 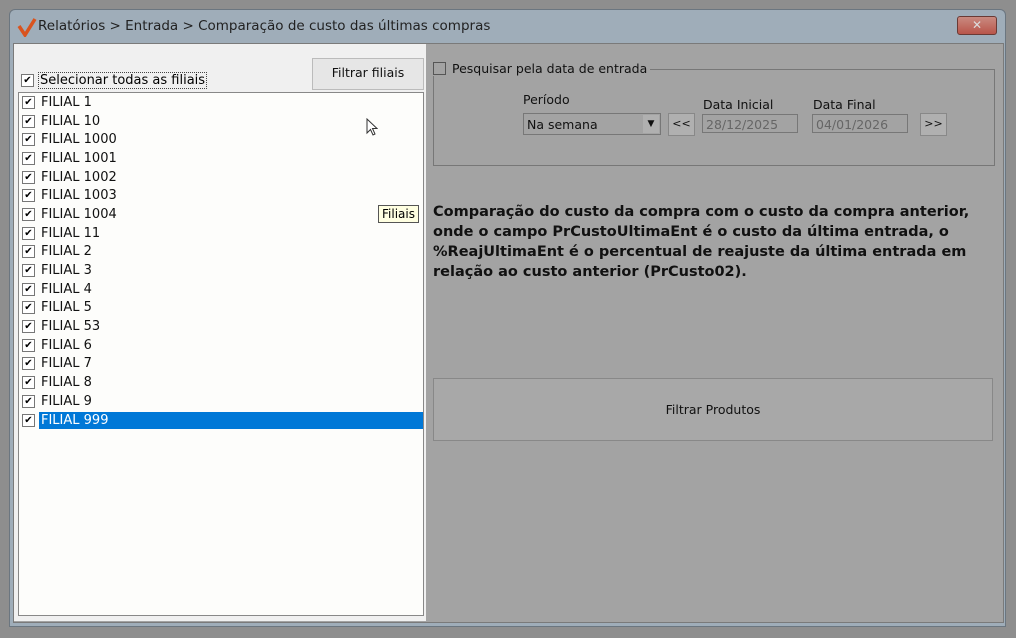 What do you see at coordinates (933, 124) in the screenshot?
I see `next-period-button: >>` at bounding box center [933, 124].